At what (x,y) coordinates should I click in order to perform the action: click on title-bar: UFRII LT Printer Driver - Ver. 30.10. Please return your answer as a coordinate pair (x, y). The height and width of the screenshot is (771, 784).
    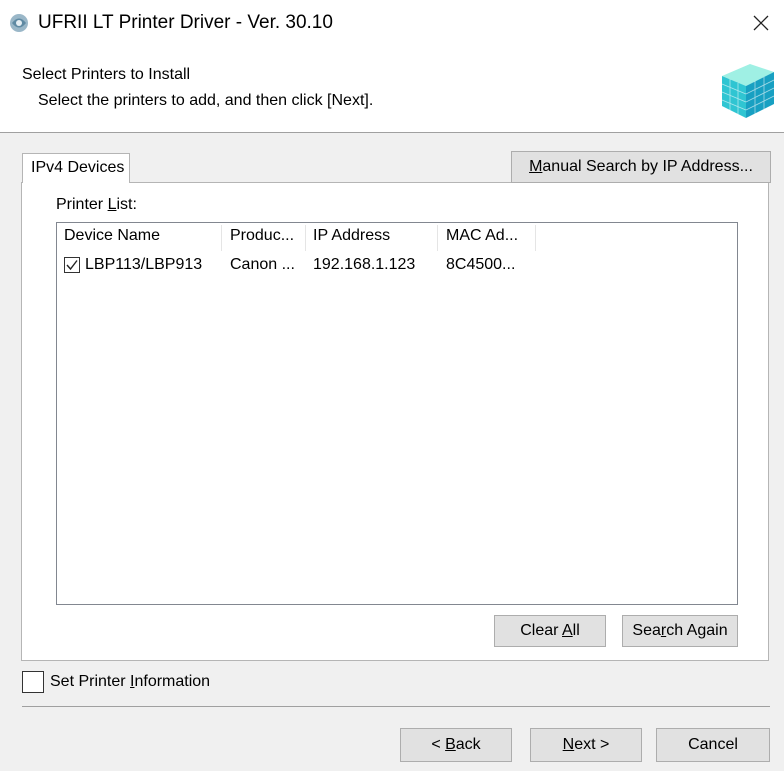
    Looking at the image, I should click on (392, 23).